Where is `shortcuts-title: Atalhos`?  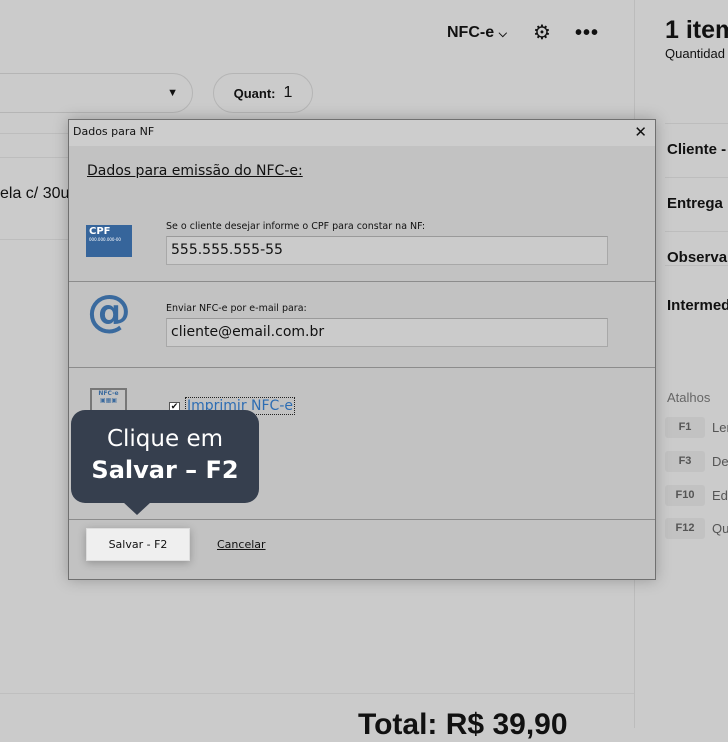 shortcuts-title: Atalhos is located at coordinates (689, 397).